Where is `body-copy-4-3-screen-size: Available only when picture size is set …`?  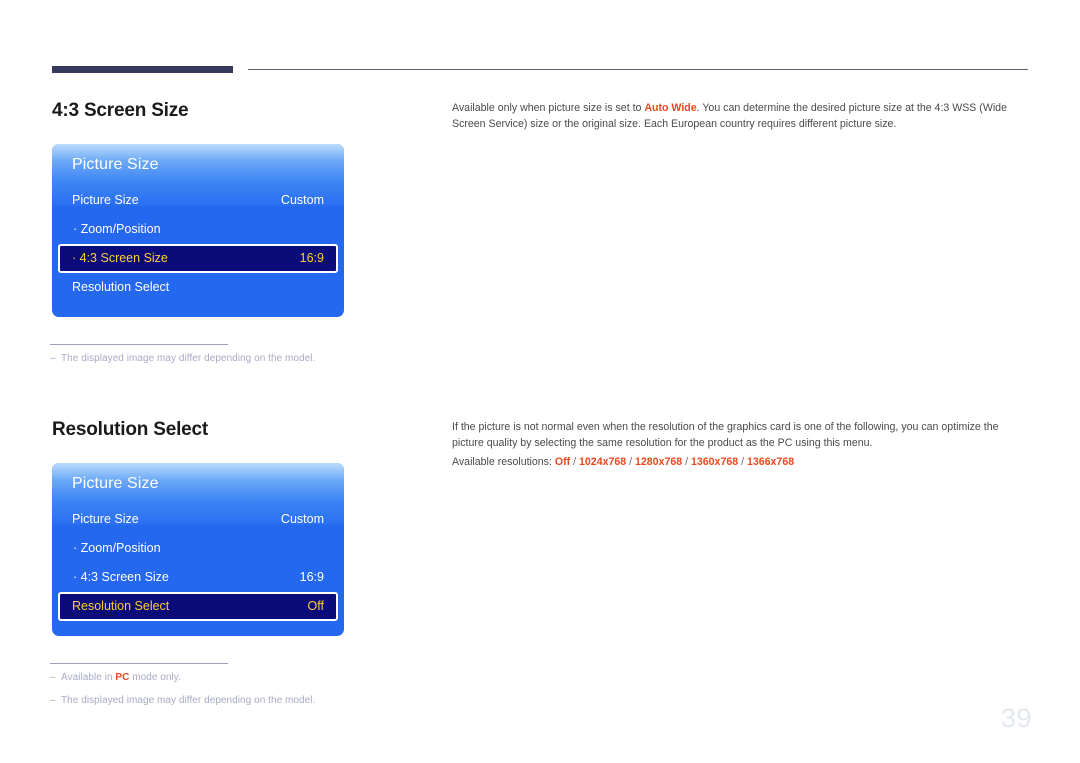 body-copy-4-3-screen-size: Available only when picture size is set … is located at coordinates (741, 116).